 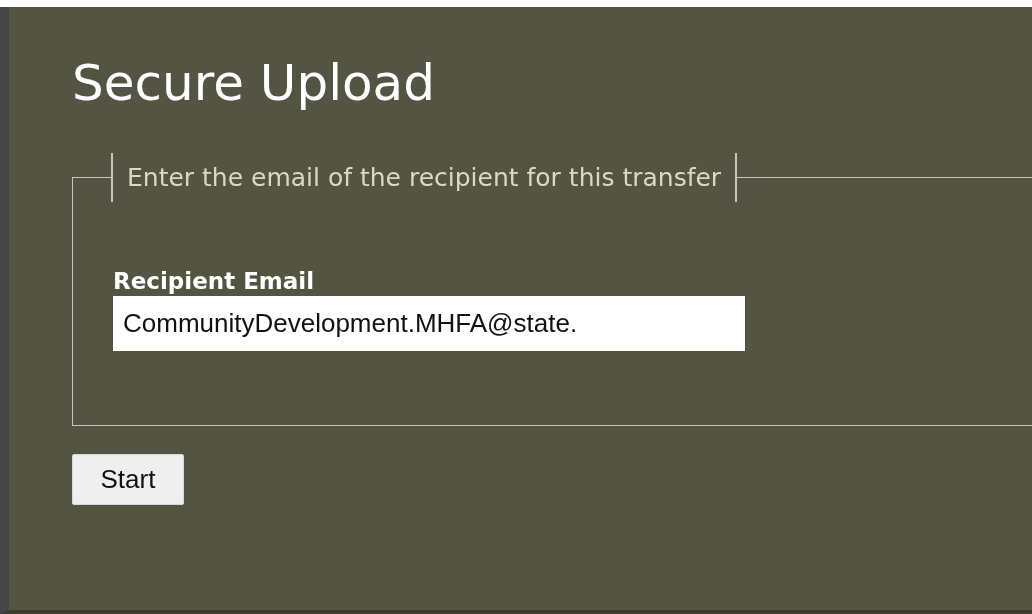 I want to click on start-button: Start, so click(x=128, y=479).